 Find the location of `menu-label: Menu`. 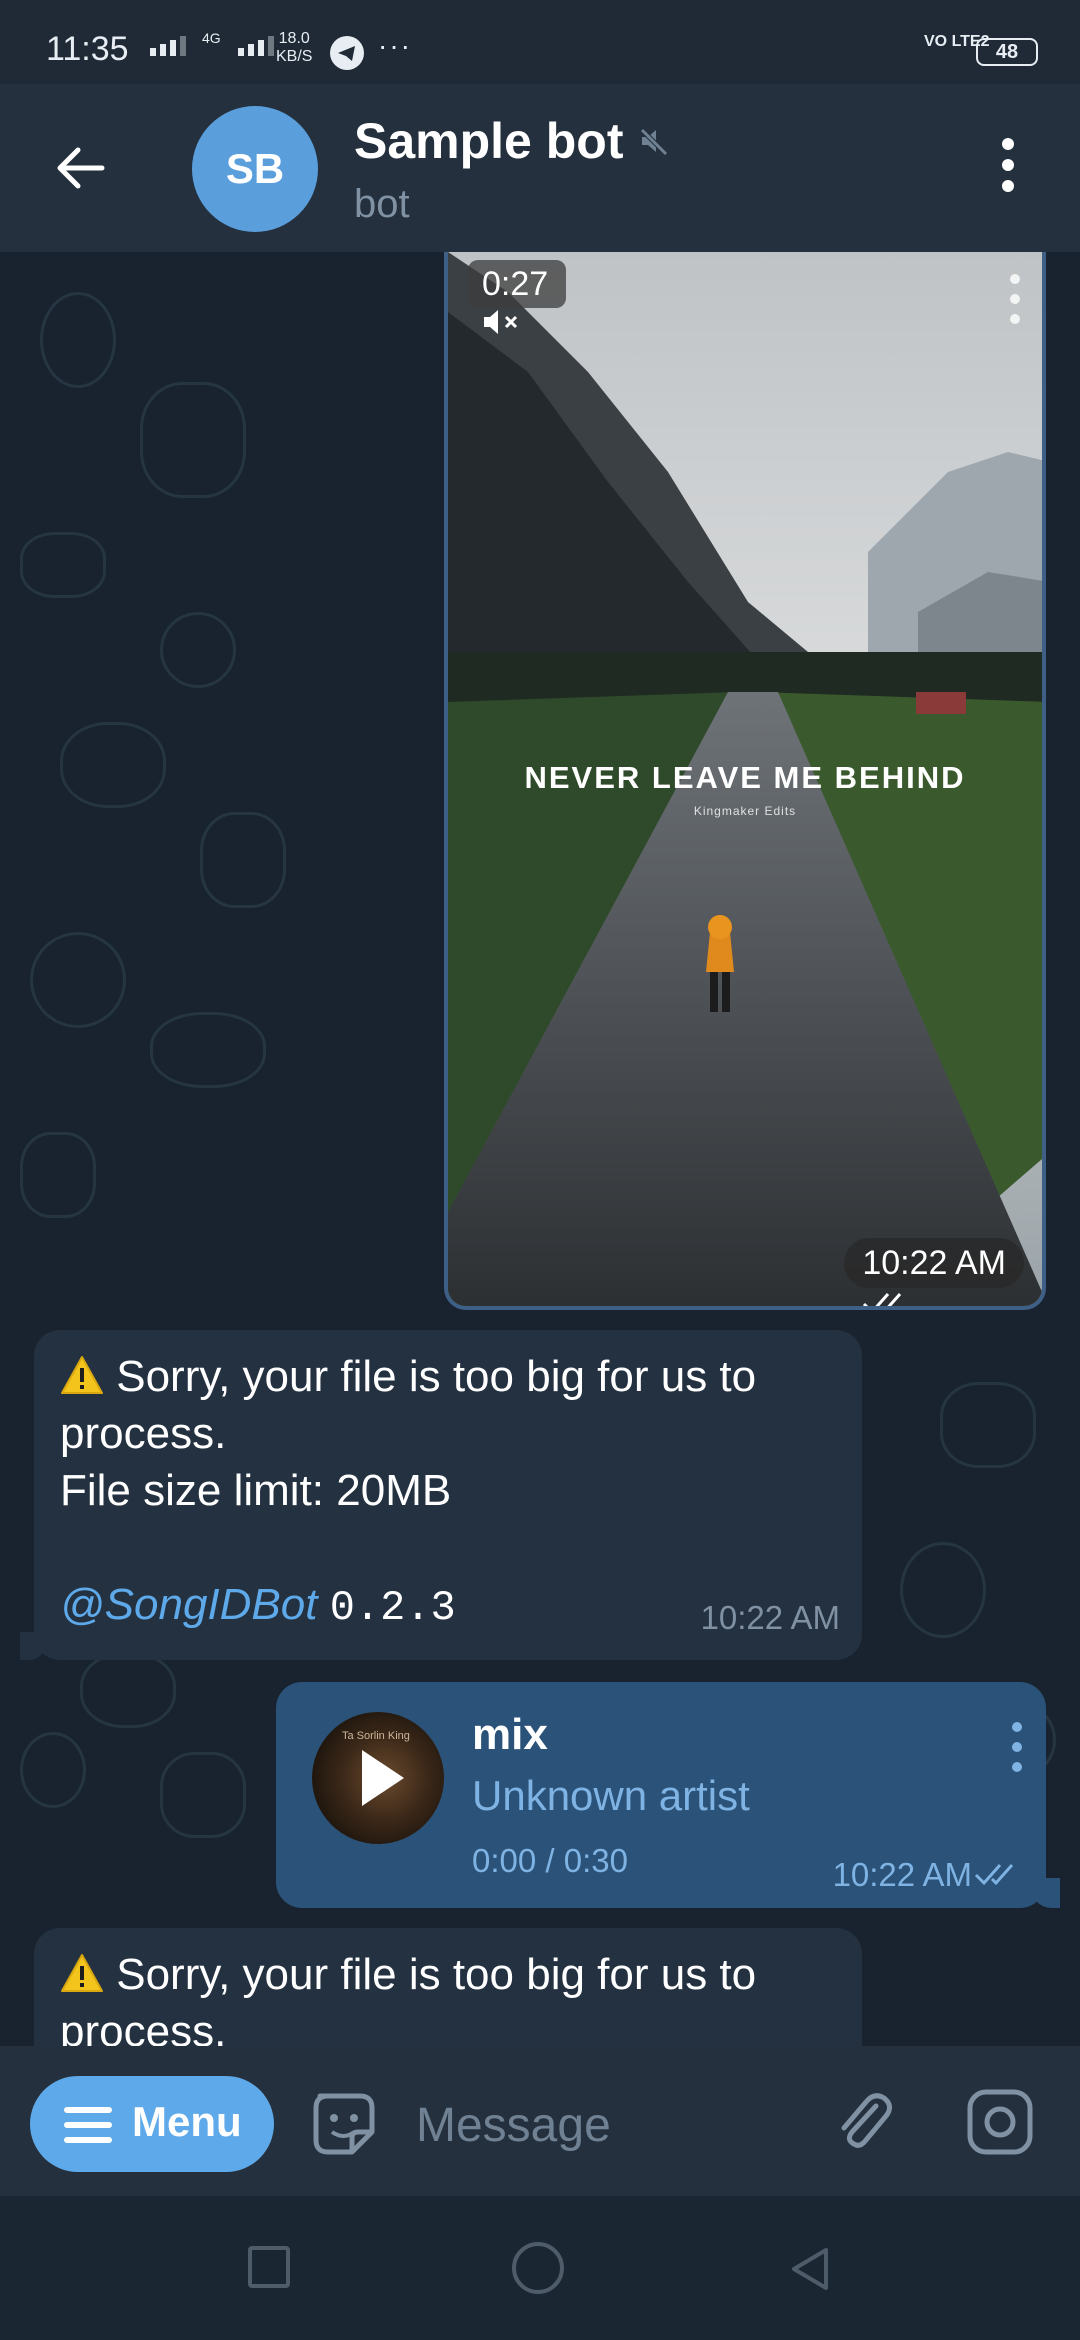

menu-label: Menu is located at coordinates (187, 2121).